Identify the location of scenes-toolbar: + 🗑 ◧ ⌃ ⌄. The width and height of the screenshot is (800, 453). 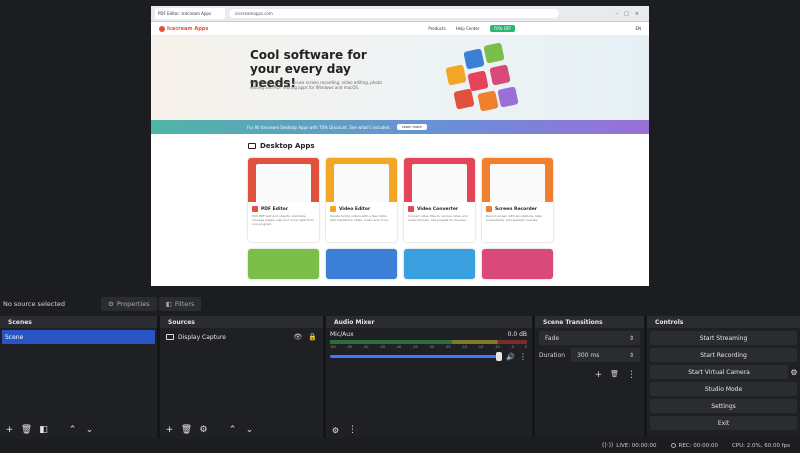
(78, 430).